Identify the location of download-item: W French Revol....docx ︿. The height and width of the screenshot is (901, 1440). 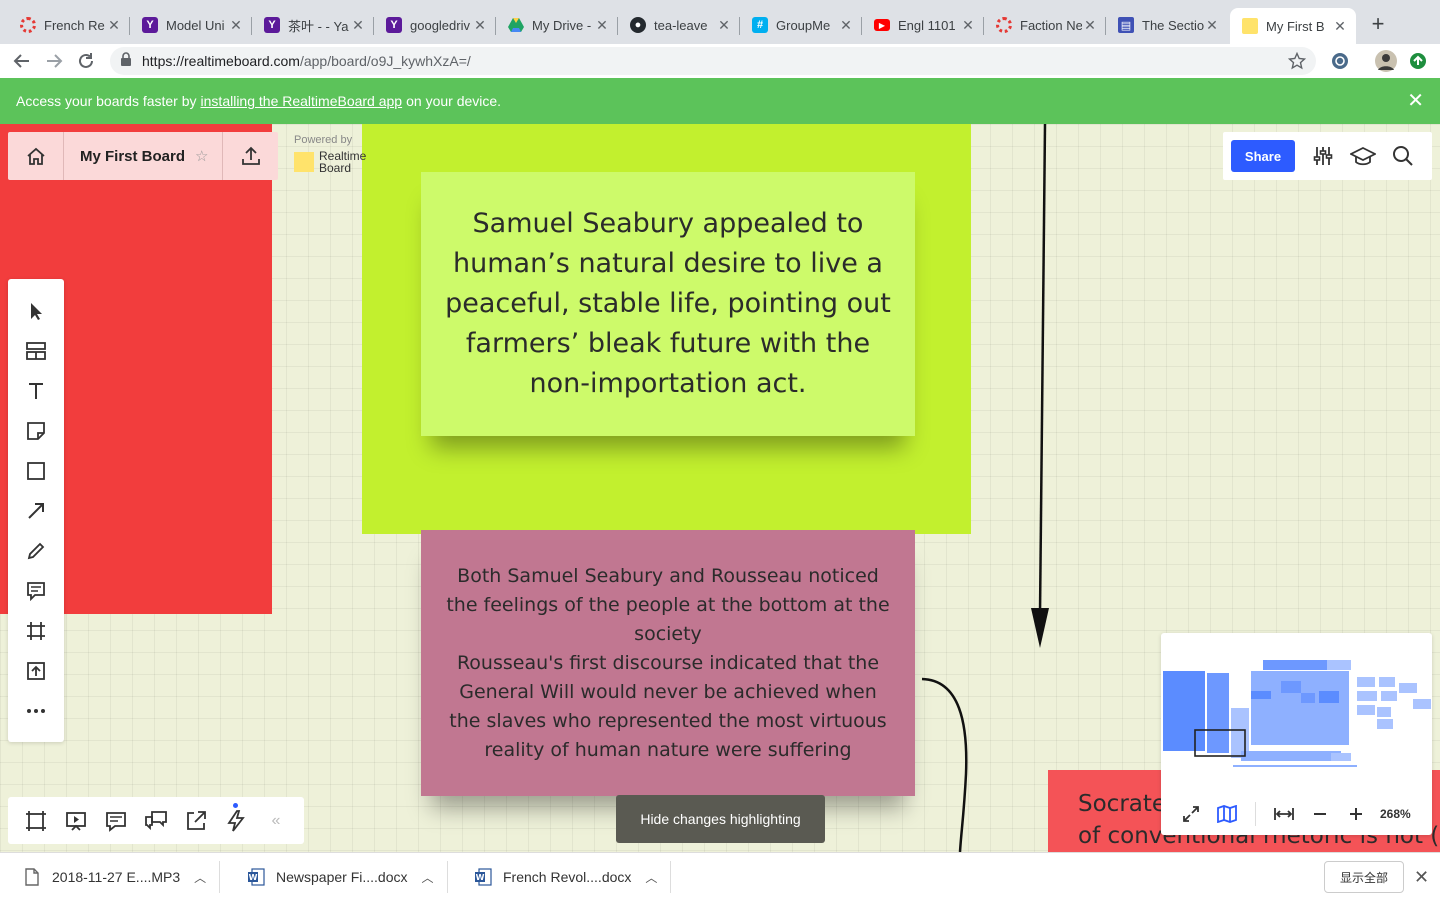
(572, 877).